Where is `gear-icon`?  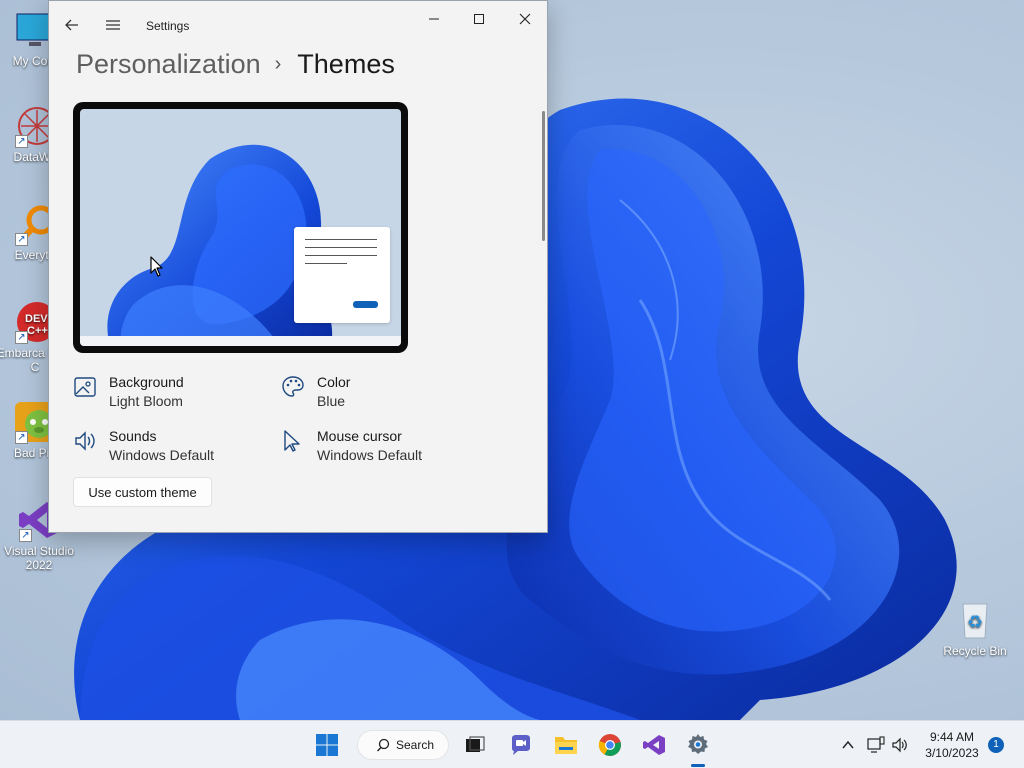
gear-icon is located at coordinates (698, 744).